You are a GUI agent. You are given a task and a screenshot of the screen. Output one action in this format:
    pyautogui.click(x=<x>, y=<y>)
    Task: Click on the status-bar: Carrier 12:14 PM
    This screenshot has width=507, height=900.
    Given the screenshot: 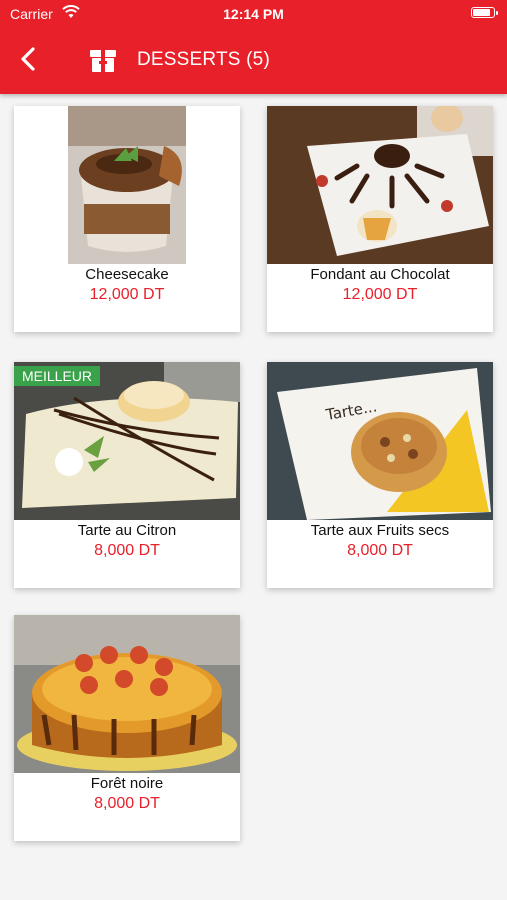 What is the action you would take?
    pyautogui.click(x=253, y=14)
    